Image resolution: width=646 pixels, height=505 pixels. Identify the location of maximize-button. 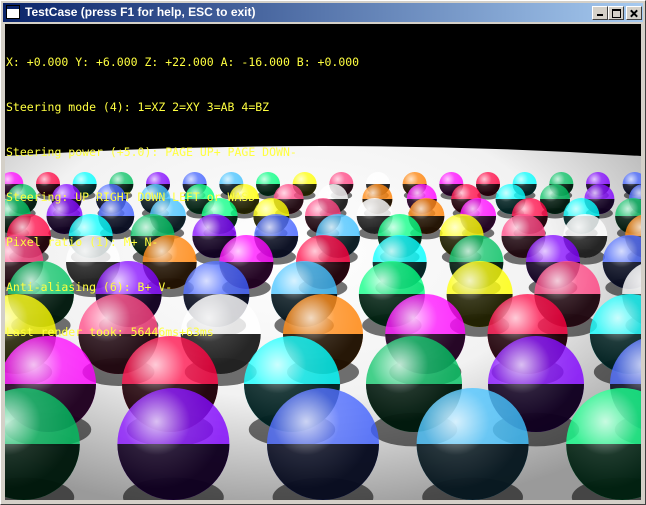
(616, 13).